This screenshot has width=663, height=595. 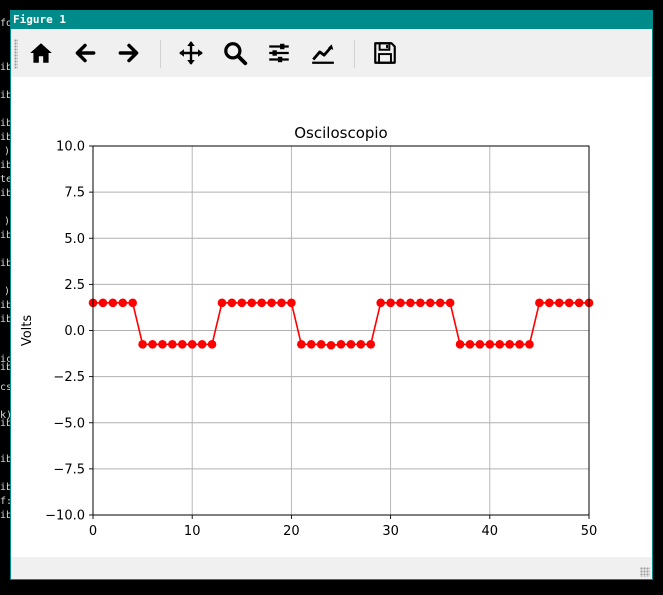 I want to click on forward-arrow-icon, so click(x=128, y=53).